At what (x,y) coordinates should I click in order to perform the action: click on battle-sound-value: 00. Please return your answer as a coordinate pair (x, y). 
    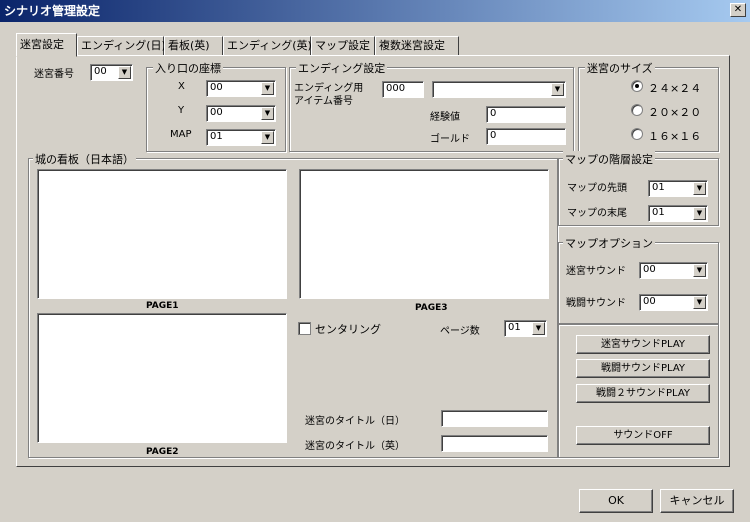
    Looking at the image, I should click on (649, 301).